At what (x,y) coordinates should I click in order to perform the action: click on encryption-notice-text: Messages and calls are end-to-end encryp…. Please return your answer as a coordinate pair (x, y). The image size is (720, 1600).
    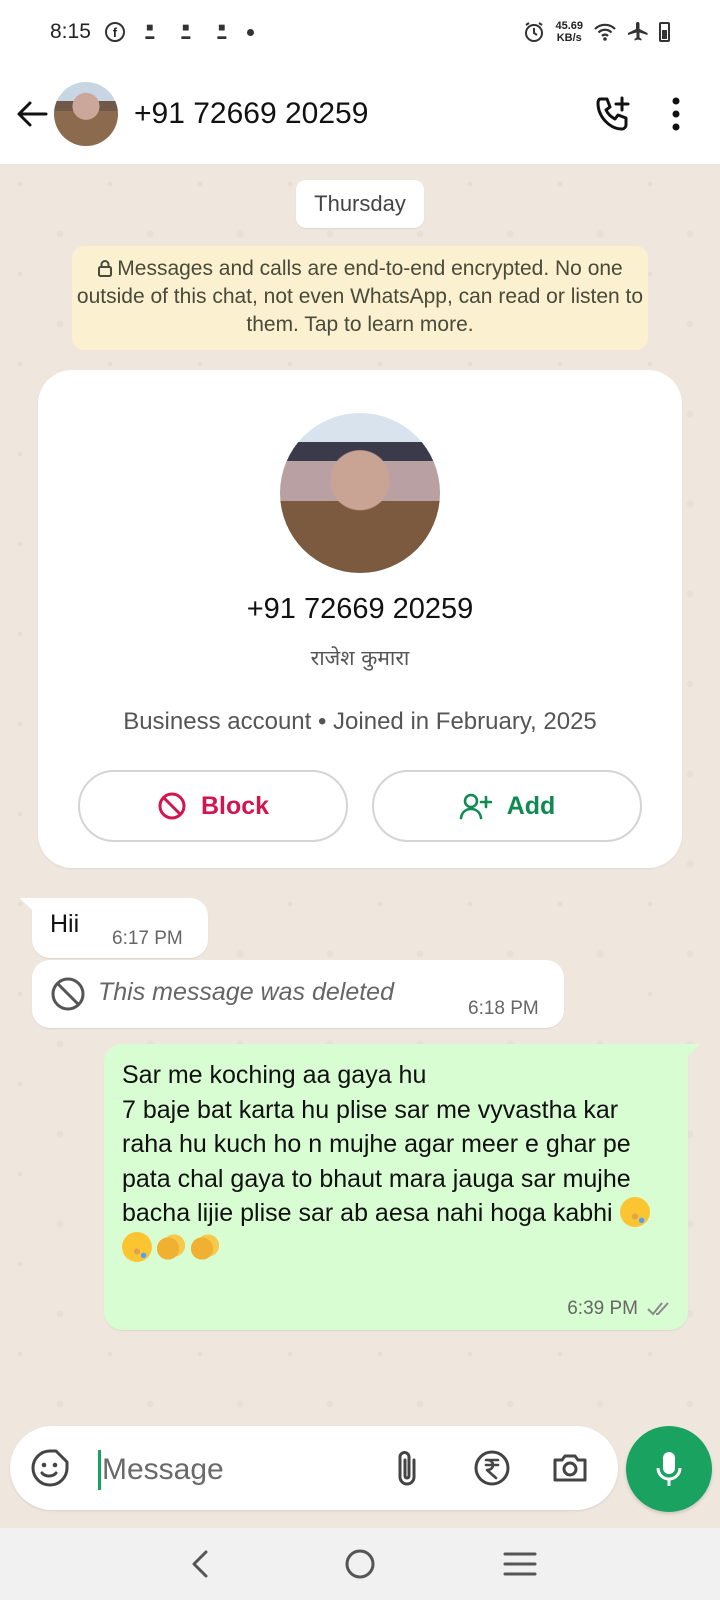
    Looking at the image, I should click on (360, 296).